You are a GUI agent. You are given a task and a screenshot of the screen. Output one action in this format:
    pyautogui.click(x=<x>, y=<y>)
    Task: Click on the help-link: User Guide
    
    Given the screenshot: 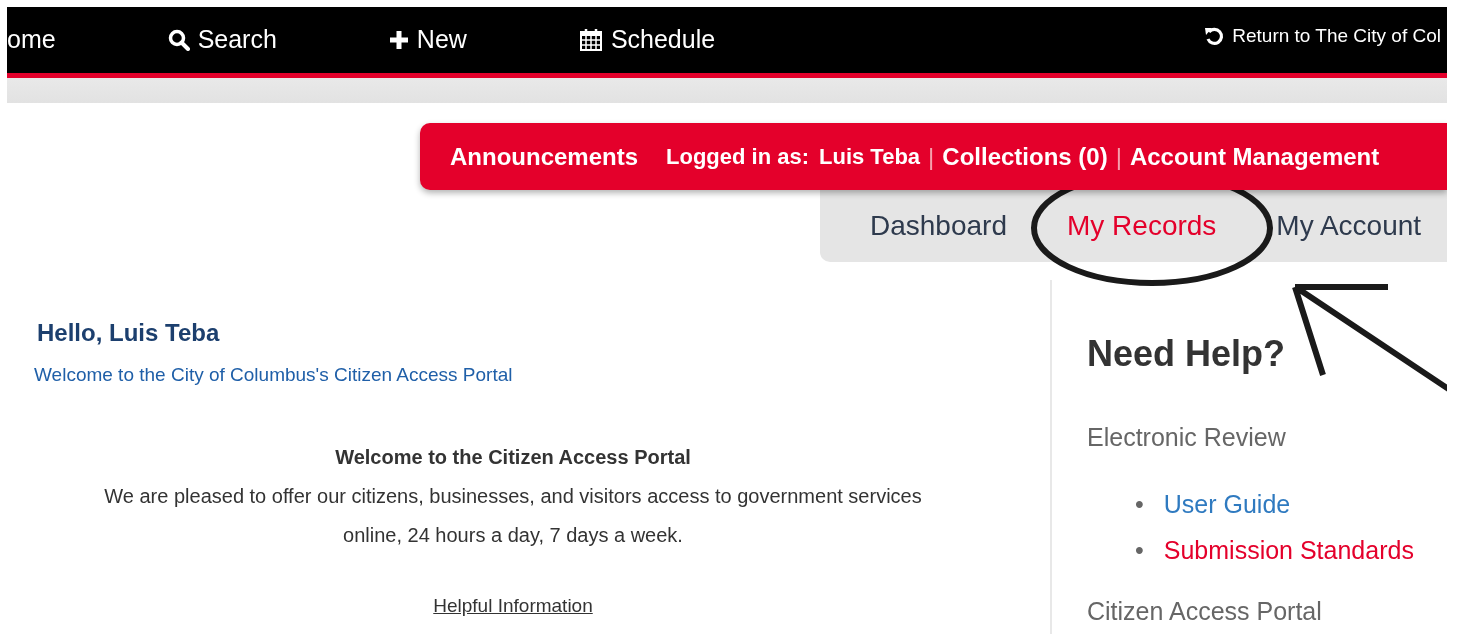 What is the action you would take?
    pyautogui.click(x=1227, y=503)
    